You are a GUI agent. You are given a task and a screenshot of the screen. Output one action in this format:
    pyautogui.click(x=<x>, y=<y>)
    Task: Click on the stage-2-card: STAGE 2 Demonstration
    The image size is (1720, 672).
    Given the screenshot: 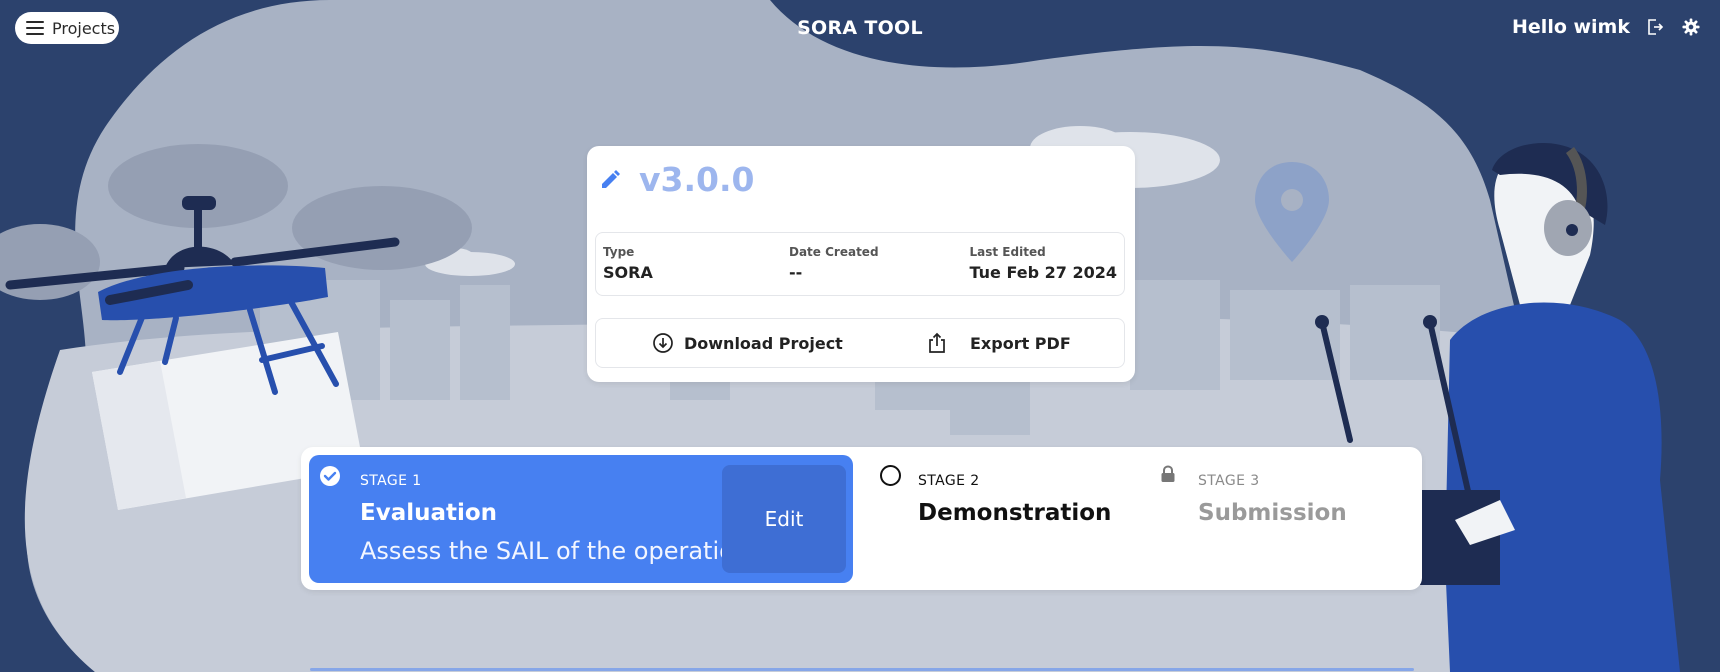 What is the action you would take?
    pyautogui.click(x=1008, y=519)
    